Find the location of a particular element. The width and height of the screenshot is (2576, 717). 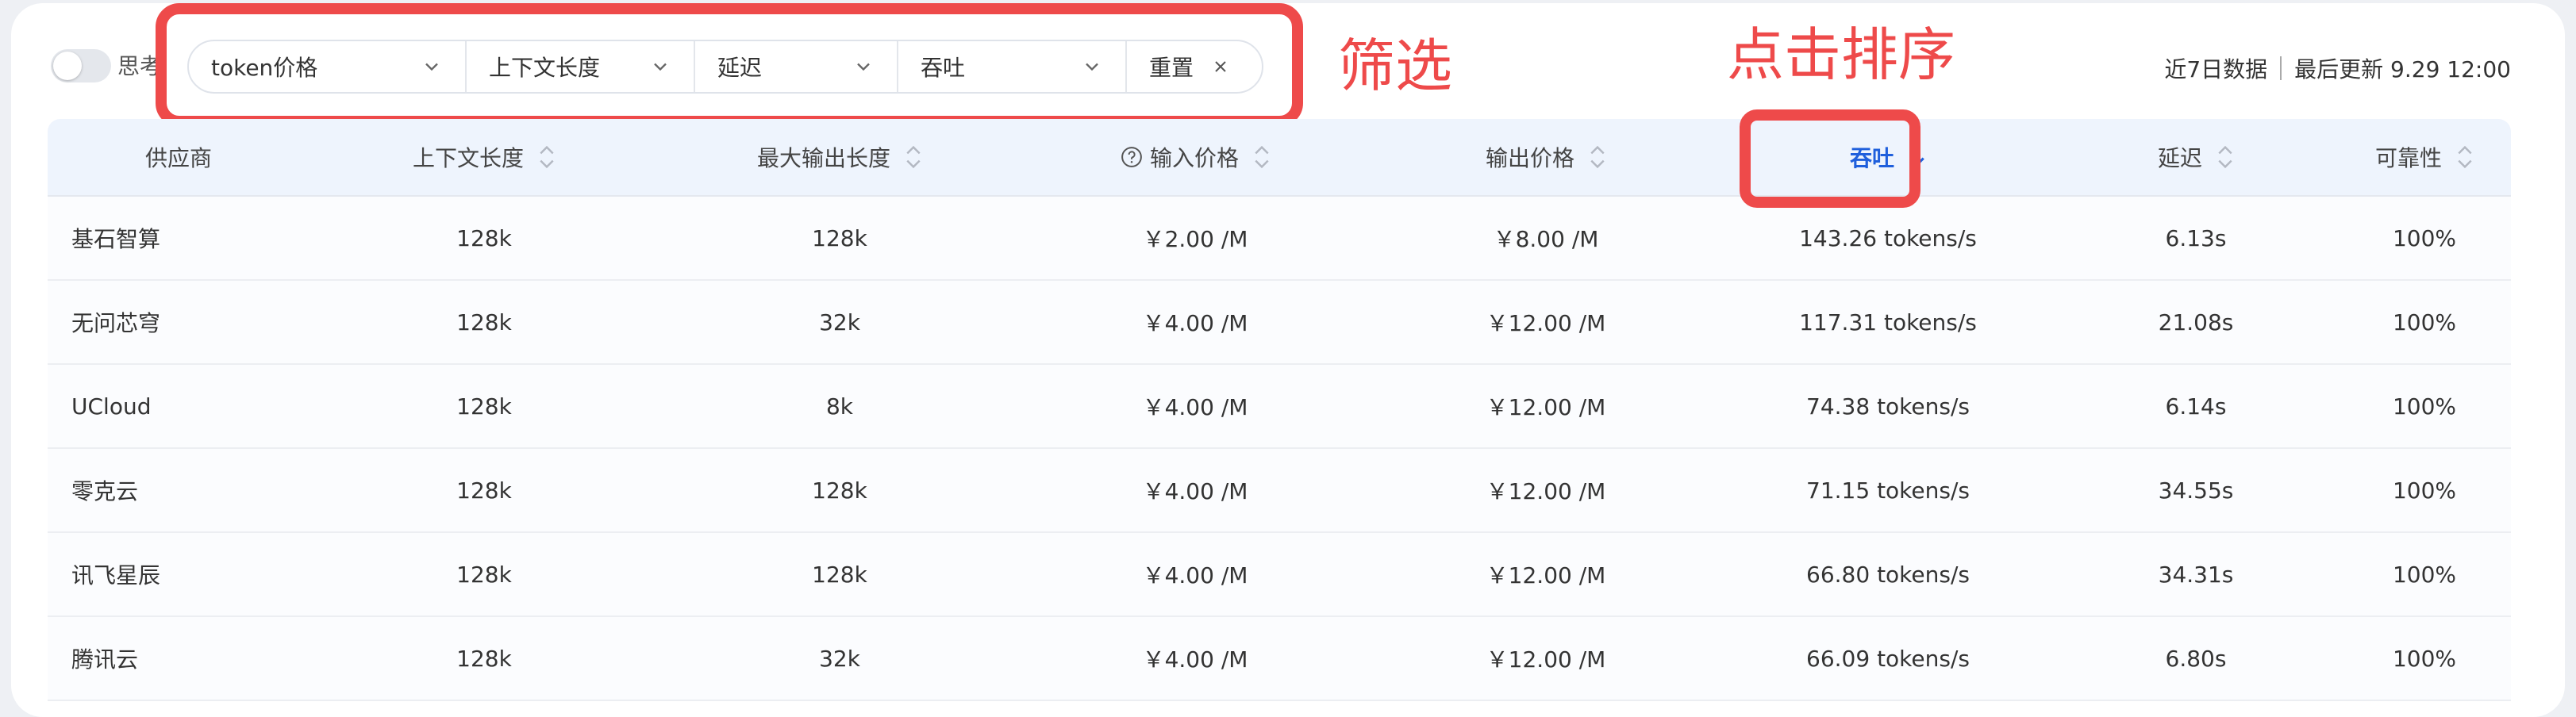

filter-highlight-box is located at coordinates (729, 65).